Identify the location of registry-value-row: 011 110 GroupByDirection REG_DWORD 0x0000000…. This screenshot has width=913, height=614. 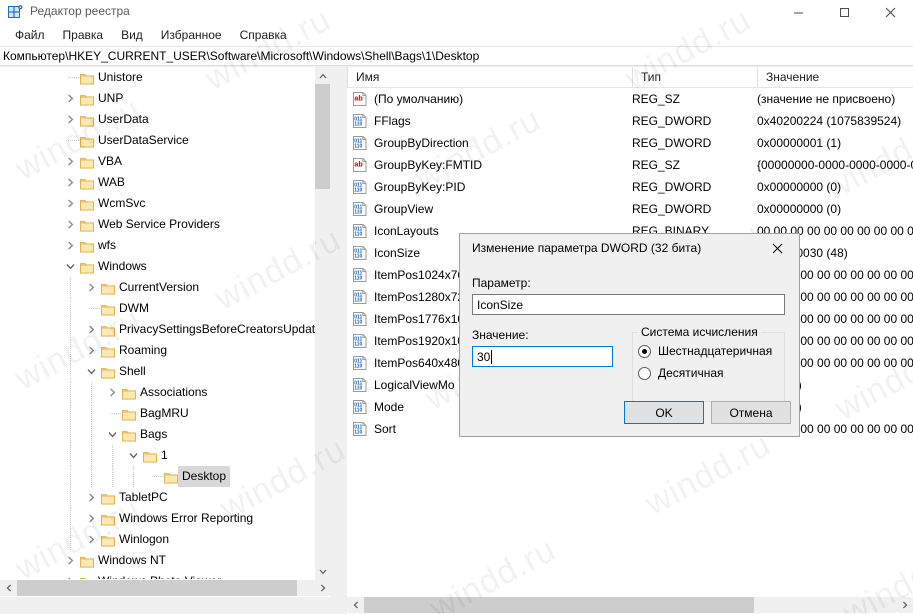
(630, 143).